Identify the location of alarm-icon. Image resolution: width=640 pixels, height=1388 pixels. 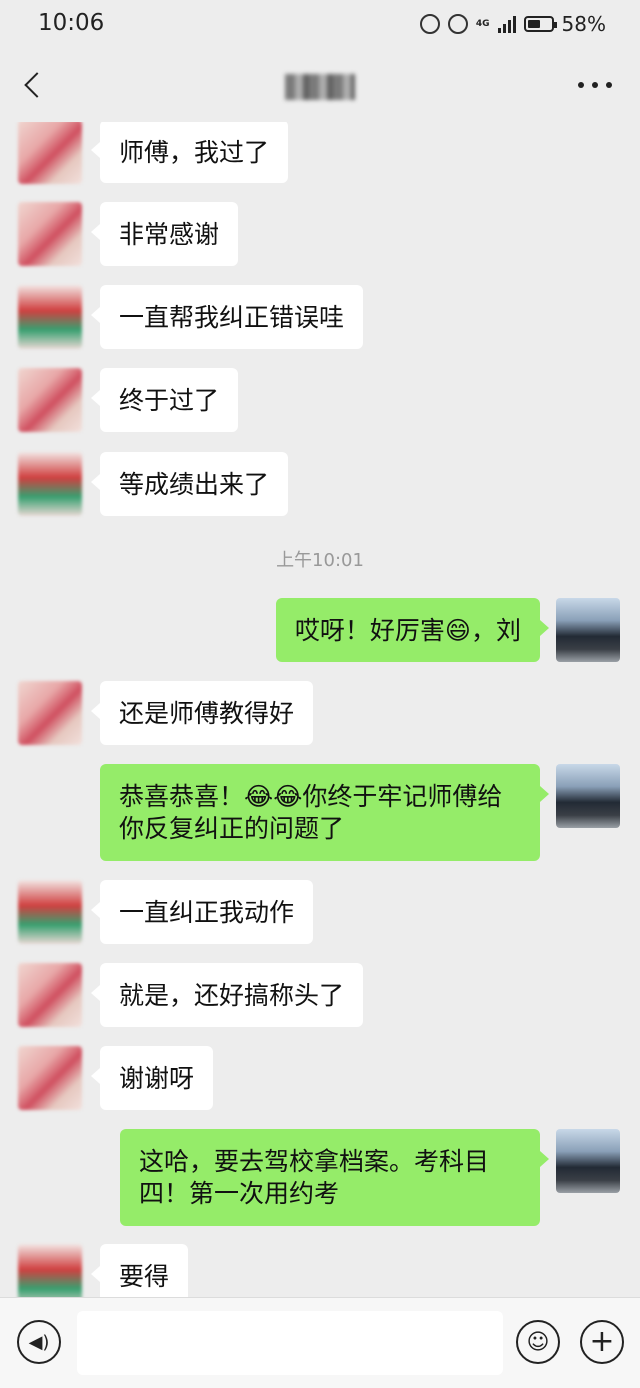
(457, 24).